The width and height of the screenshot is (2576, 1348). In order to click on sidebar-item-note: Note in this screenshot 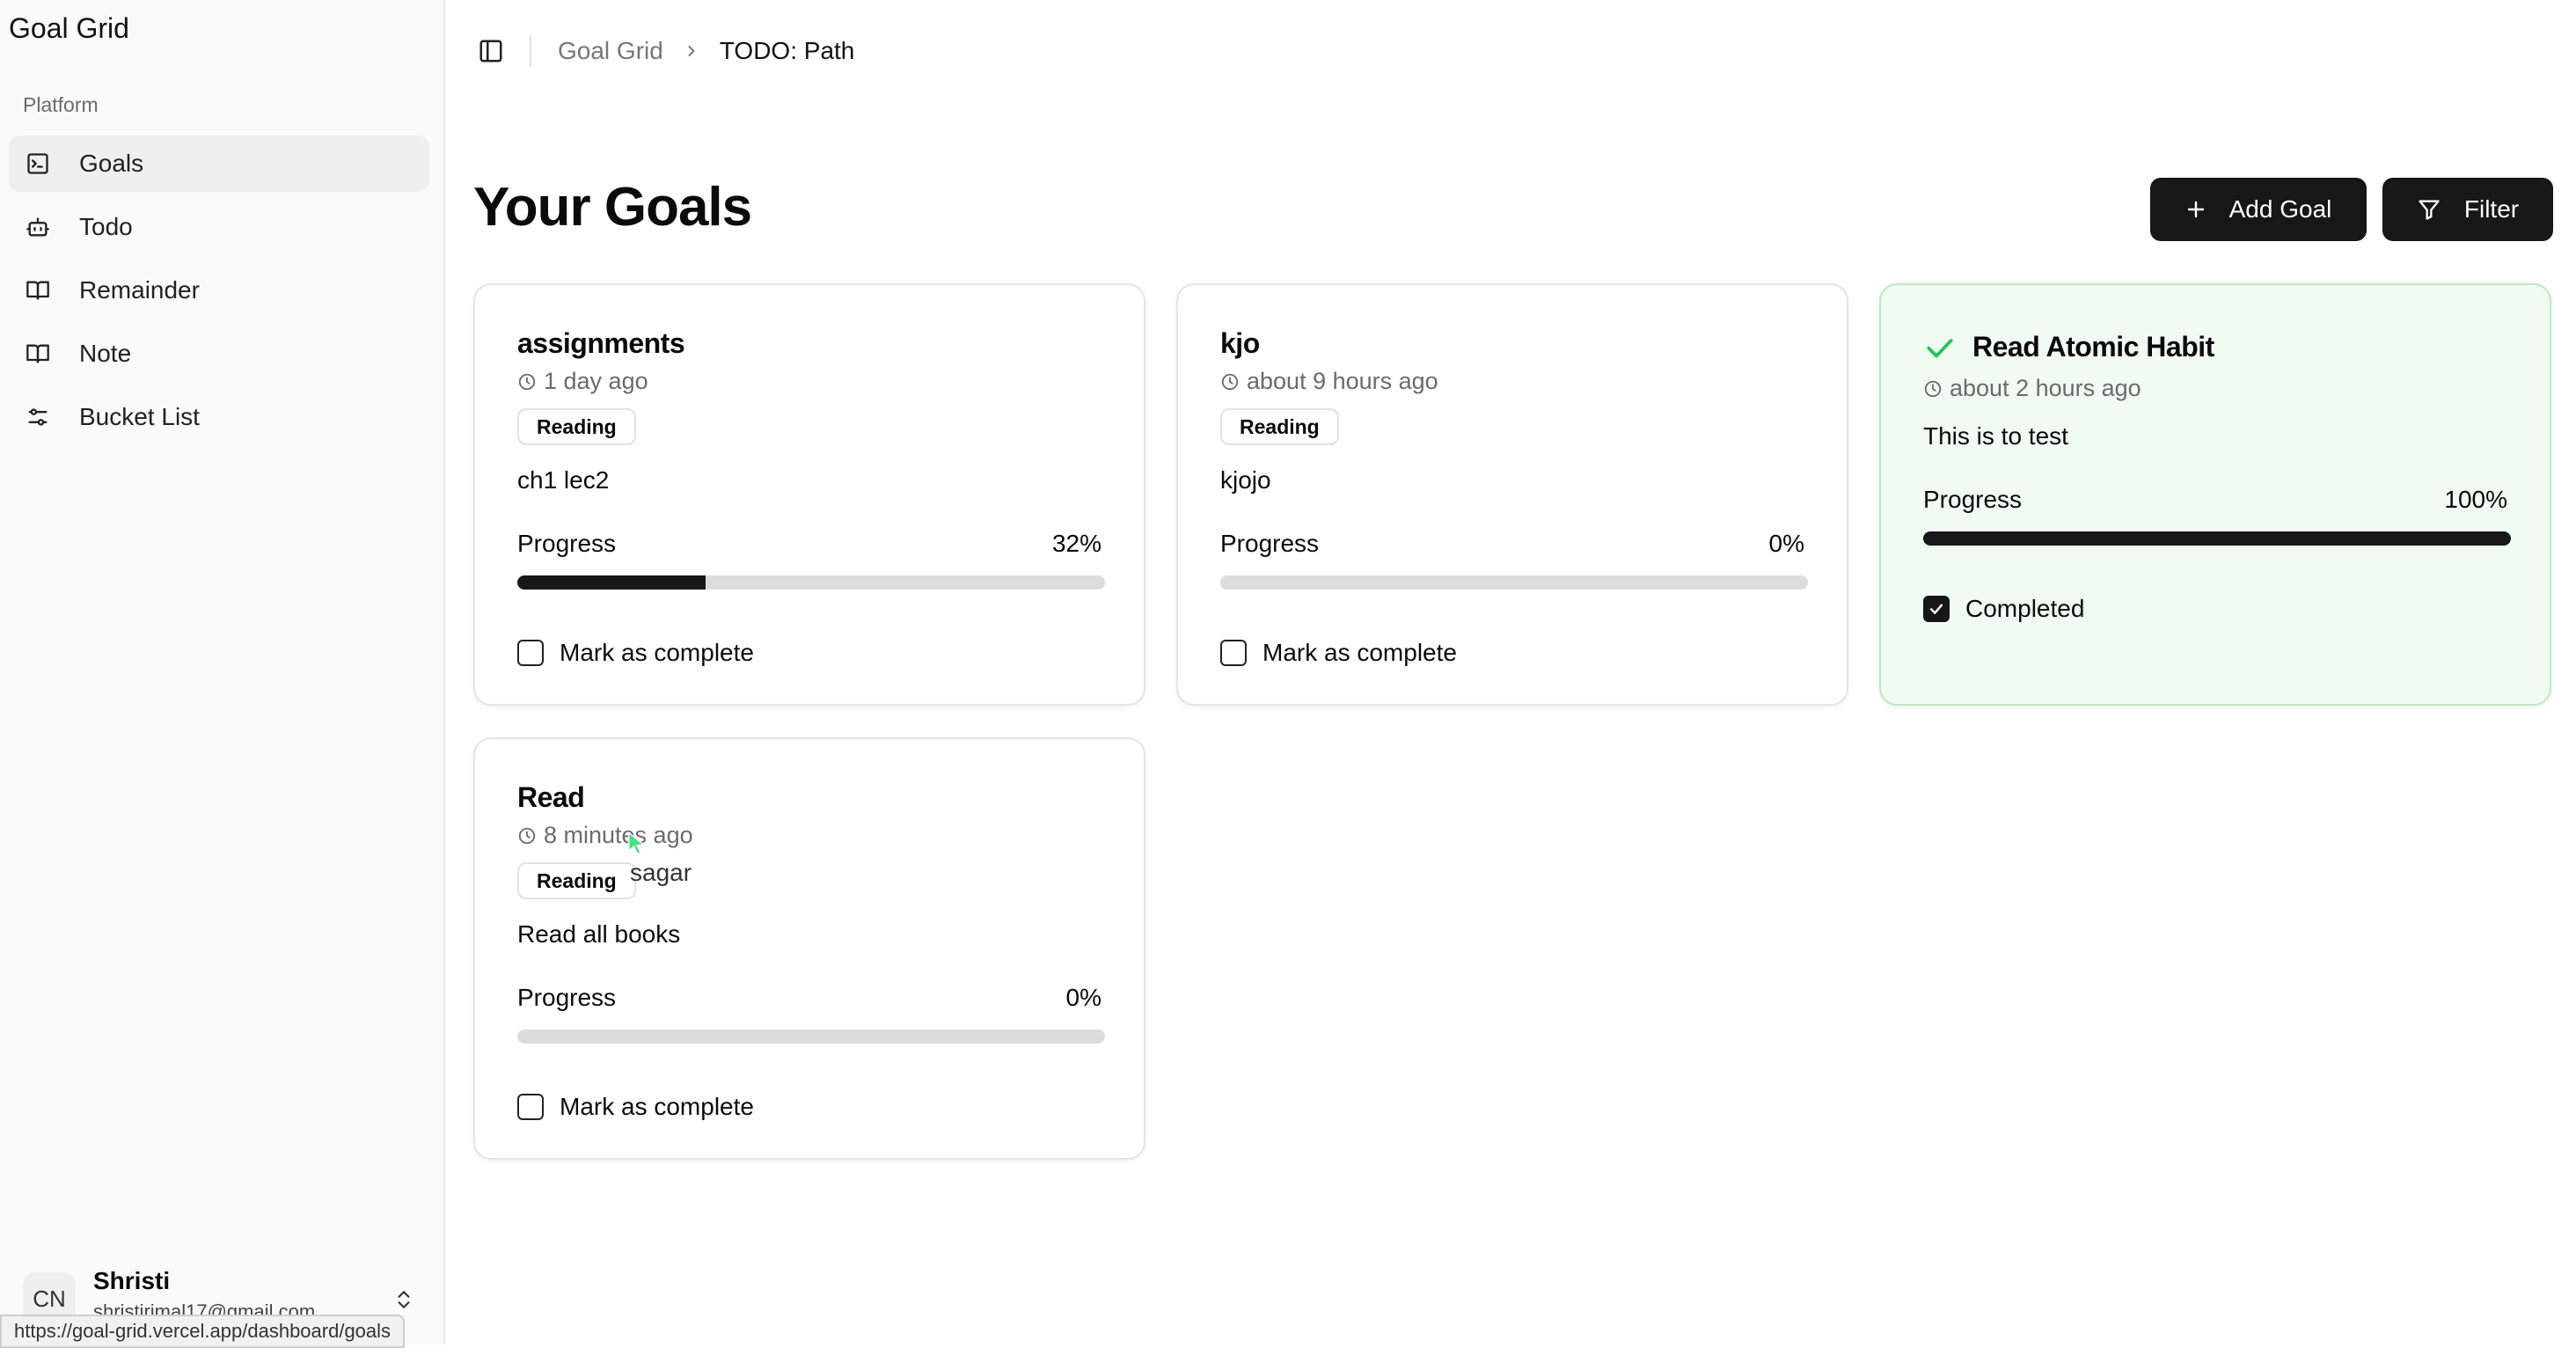, I will do `click(219, 354)`.